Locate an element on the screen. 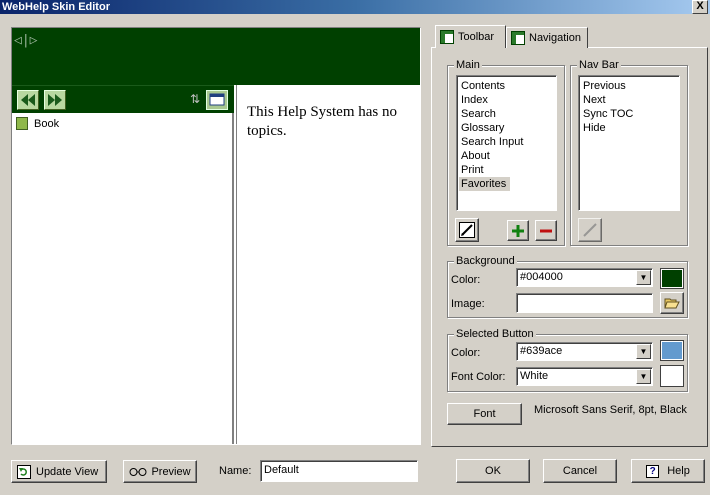 The height and width of the screenshot is (495, 710). preview-label: Preview is located at coordinates (171, 471).